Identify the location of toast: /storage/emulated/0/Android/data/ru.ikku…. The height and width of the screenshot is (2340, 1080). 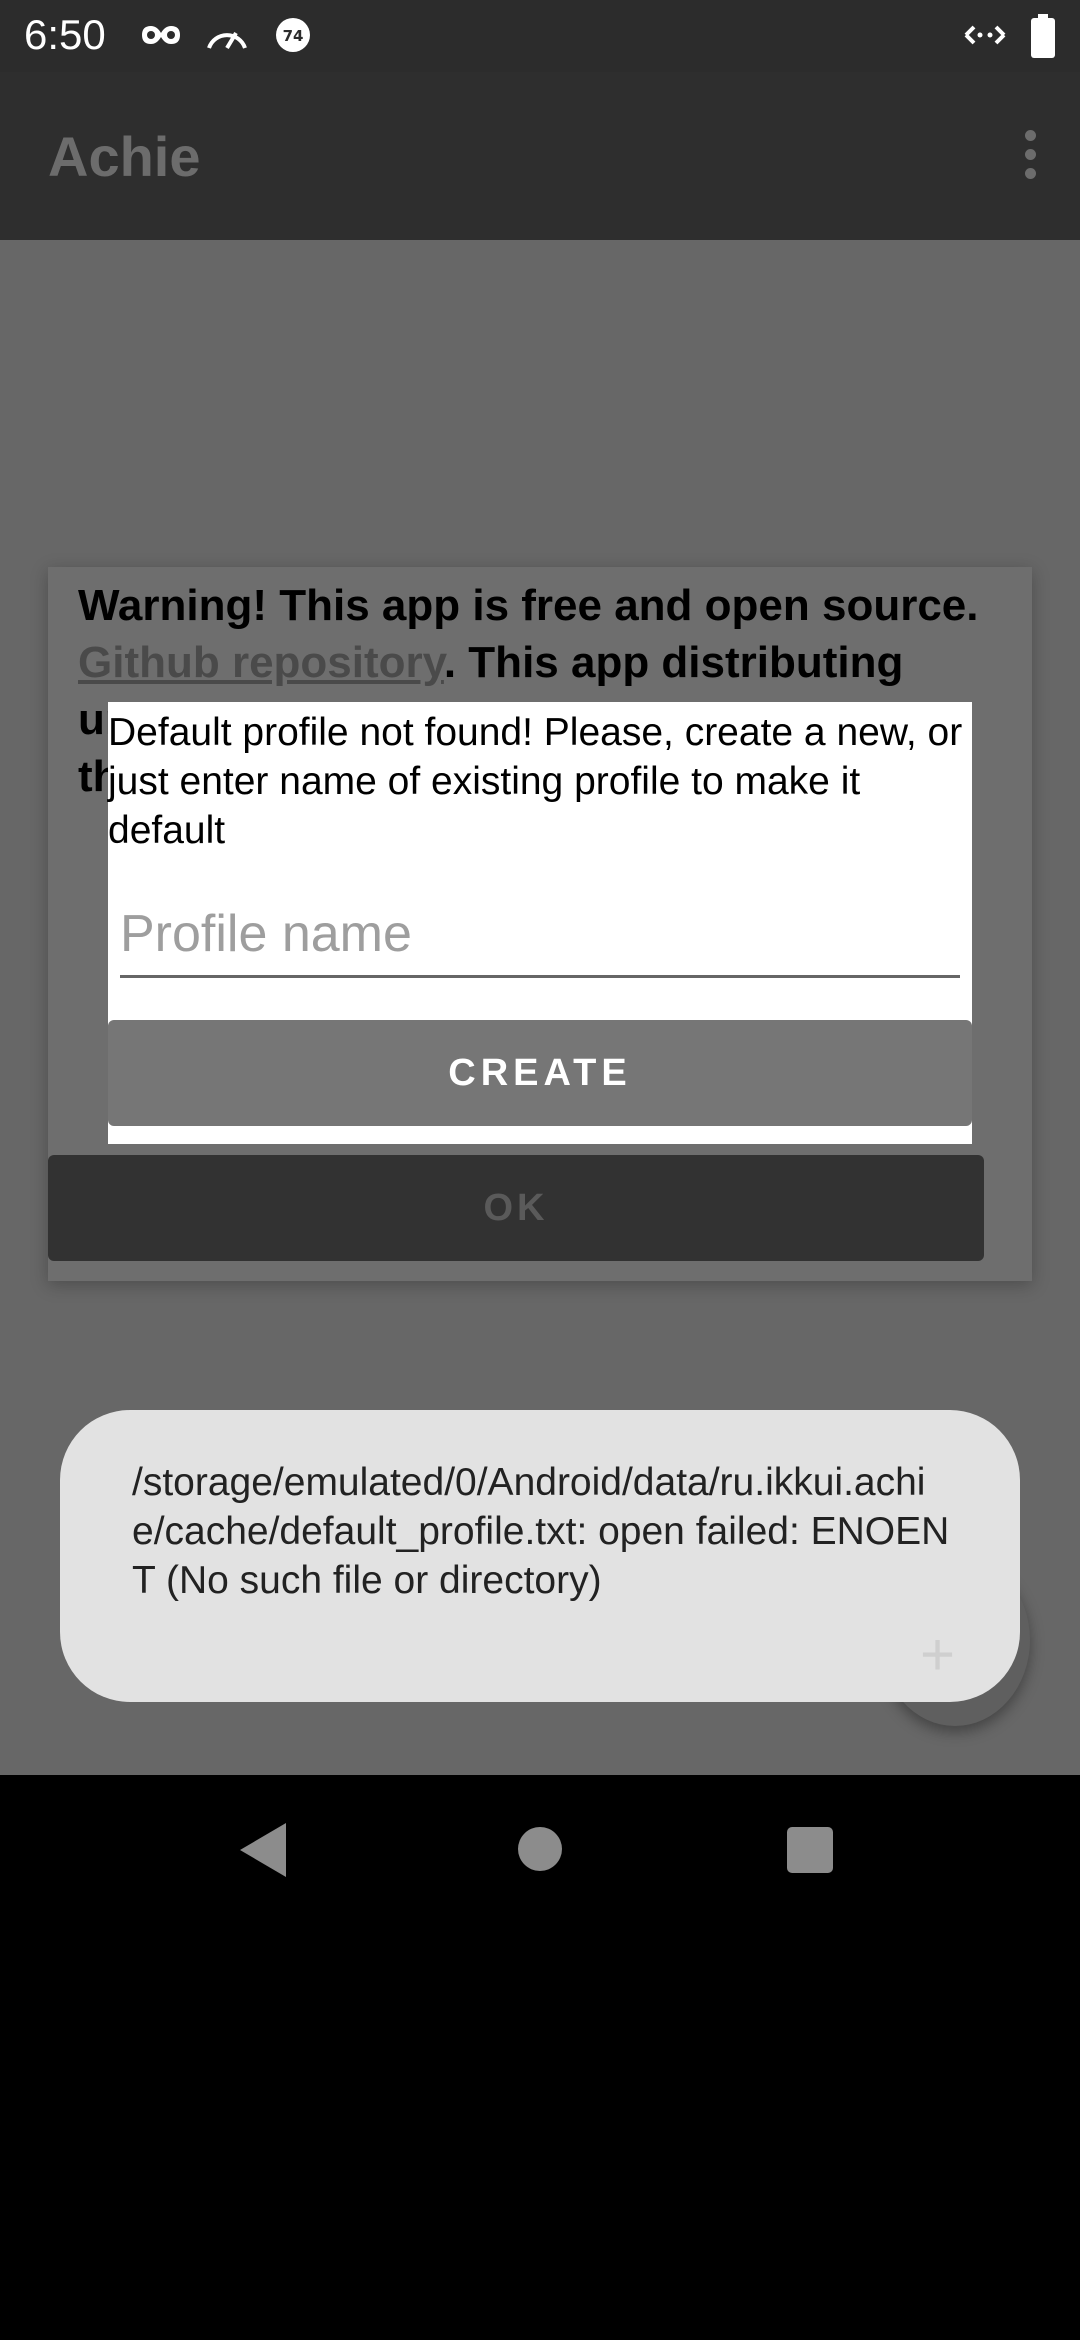
(540, 1556).